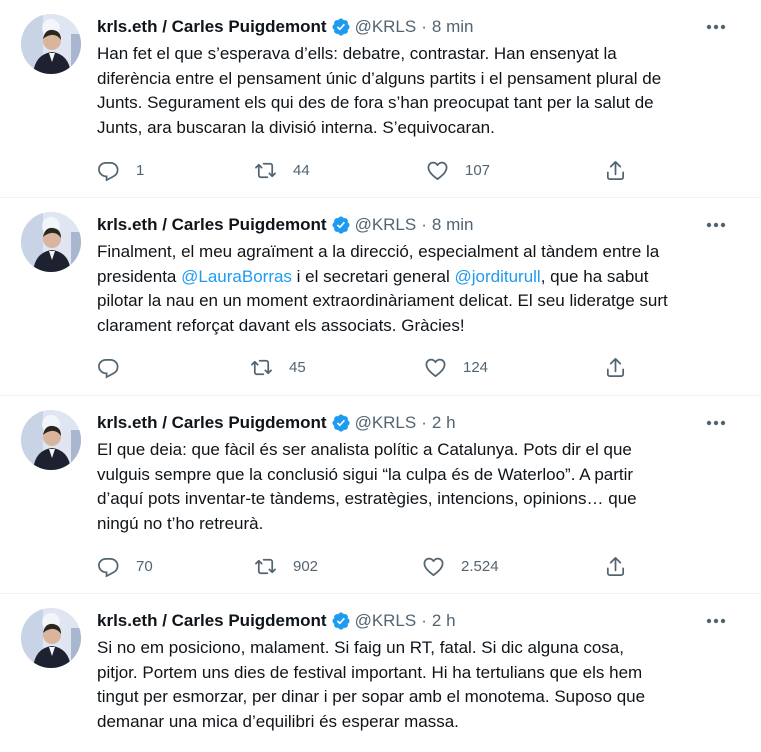 This screenshot has height=752, width=761. I want to click on retweet-button: 902, so click(286, 566).